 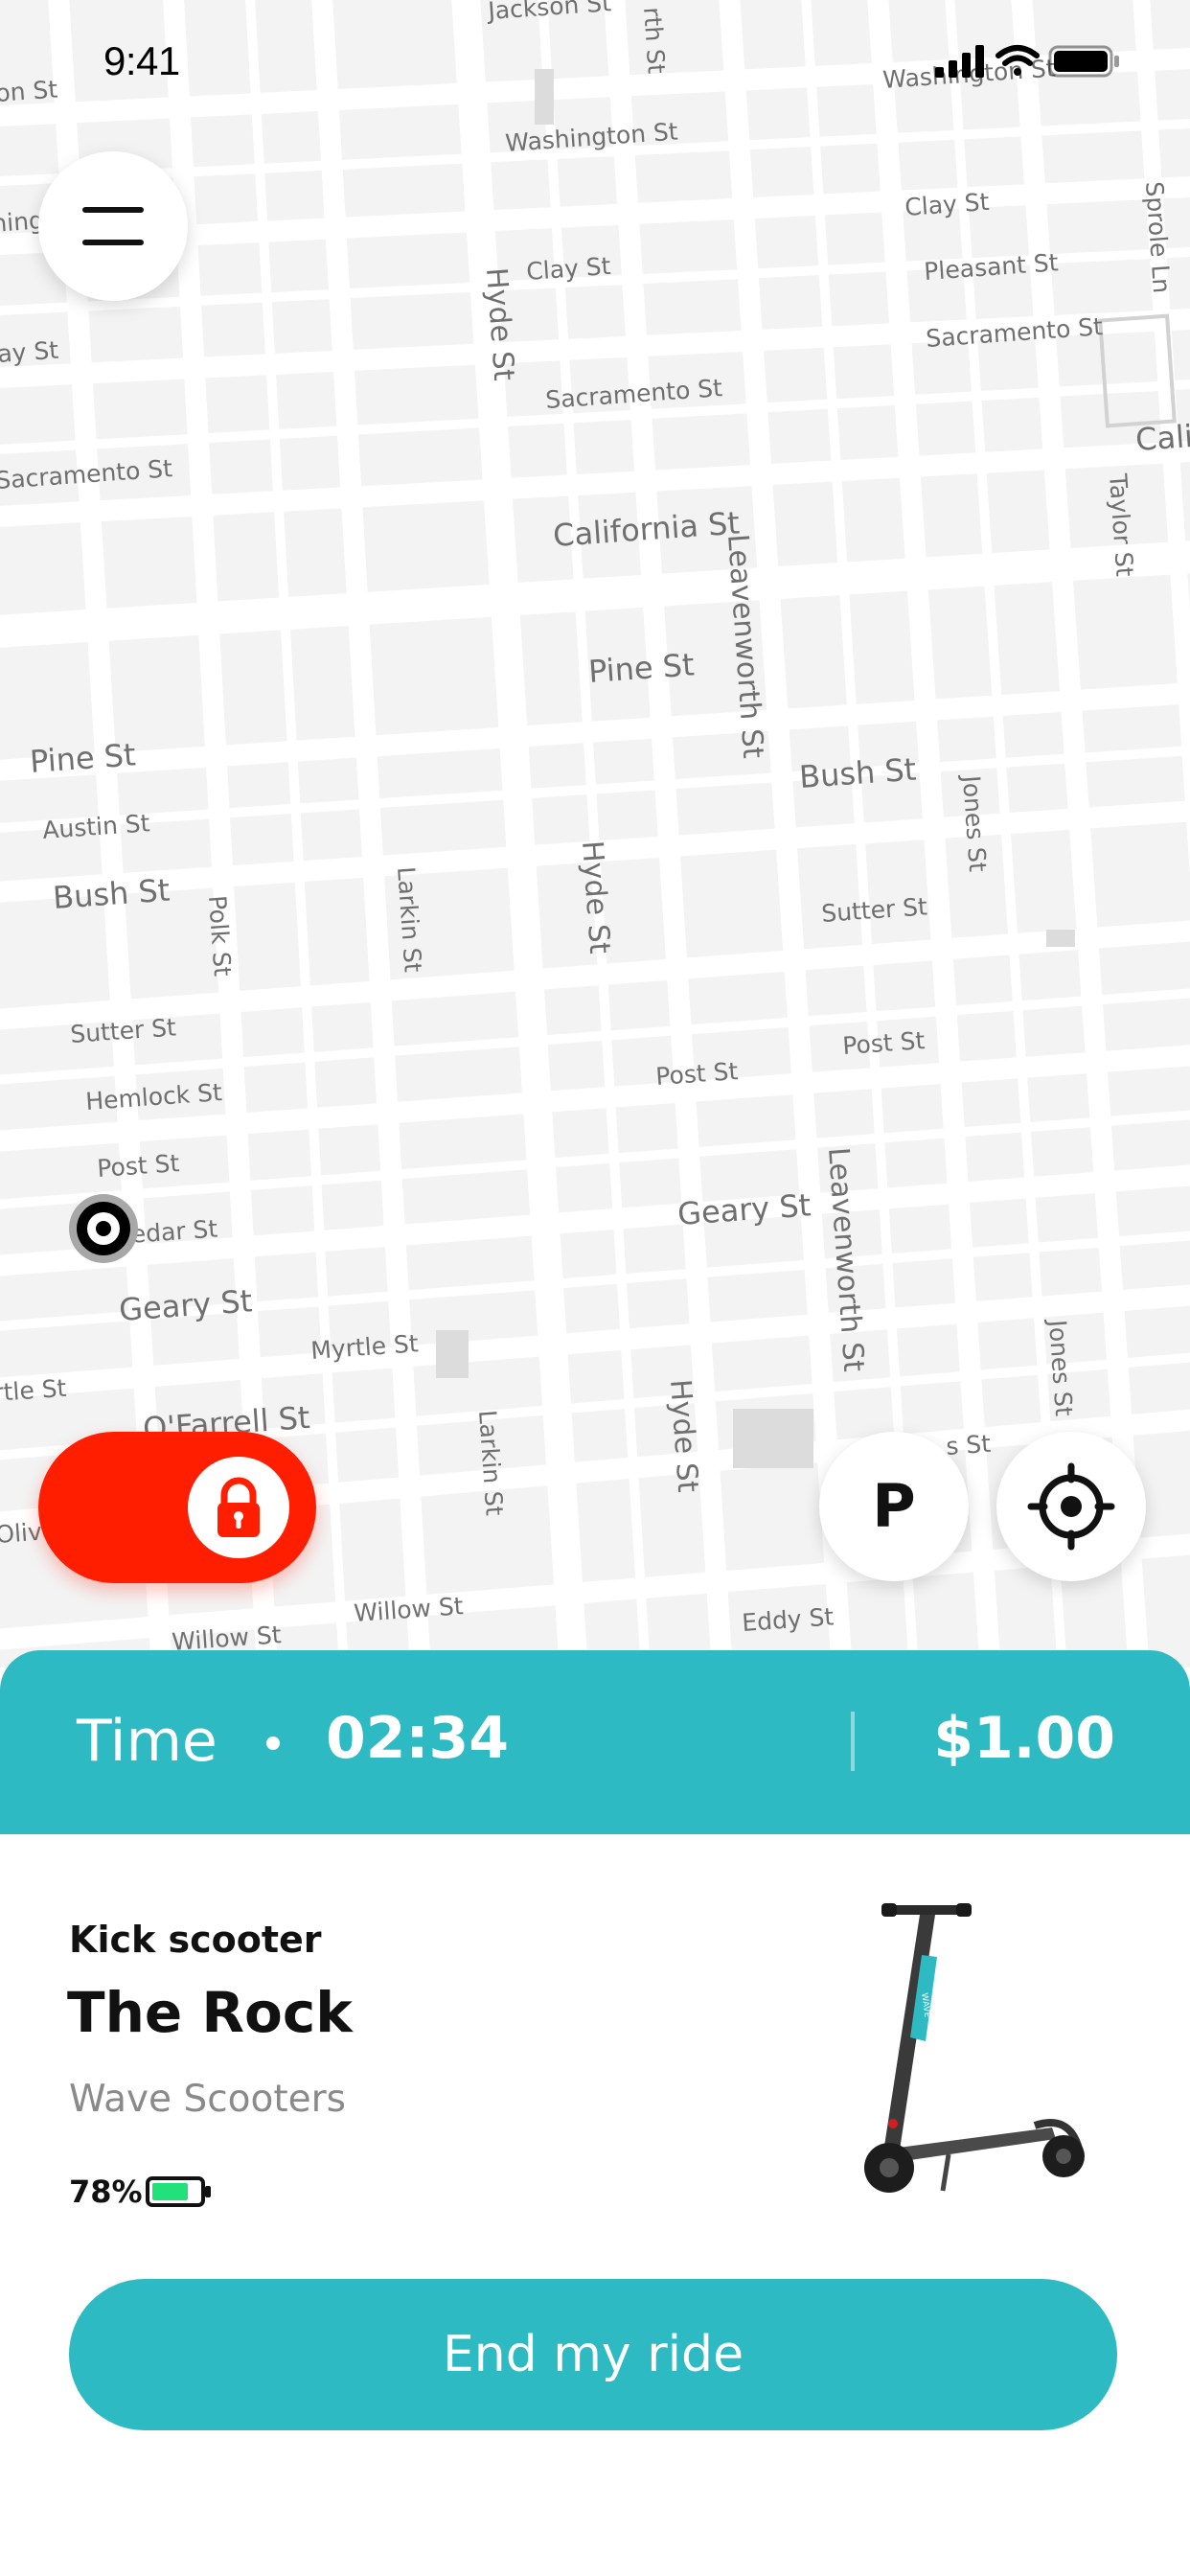 What do you see at coordinates (30, 352) in the screenshot?
I see `street-label: ay St` at bounding box center [30, 352].